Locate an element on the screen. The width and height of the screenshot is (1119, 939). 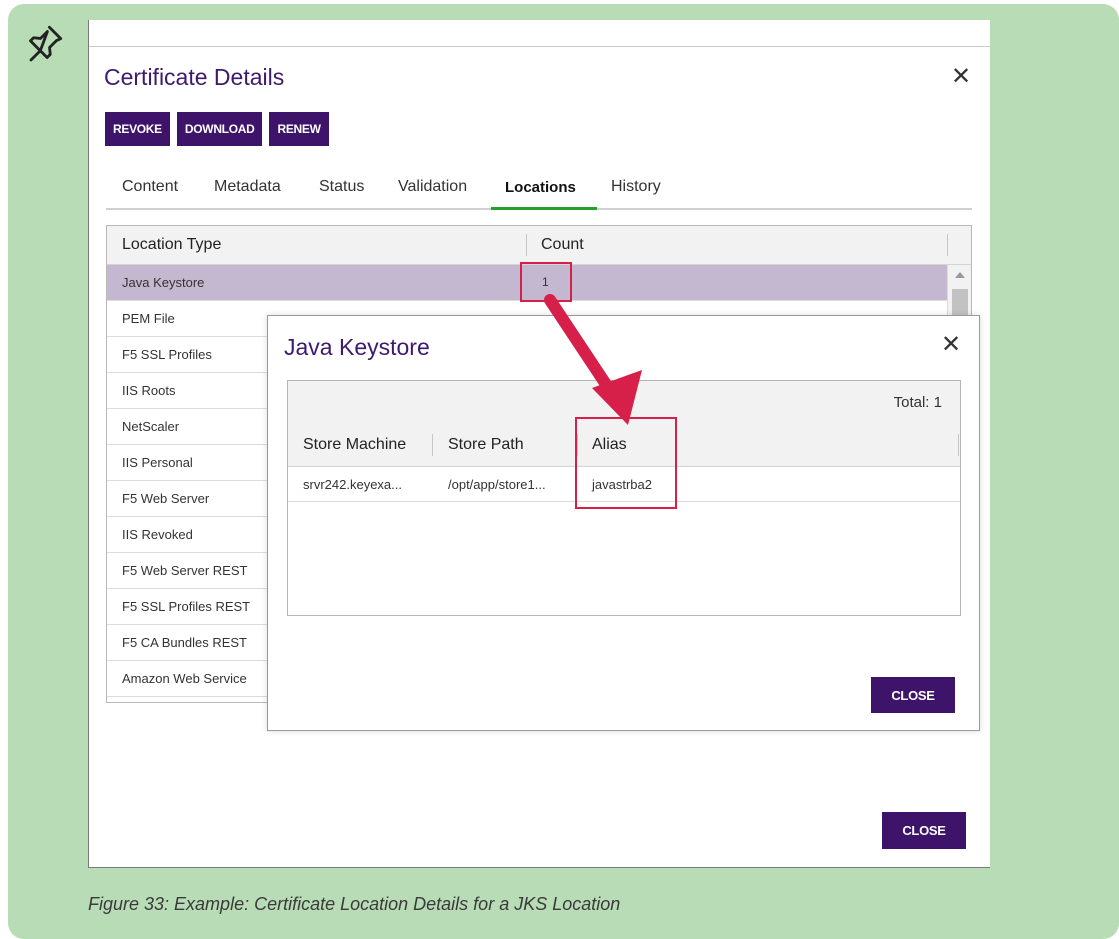
total-count: Total: 1 is located at coordinates (917, 402).